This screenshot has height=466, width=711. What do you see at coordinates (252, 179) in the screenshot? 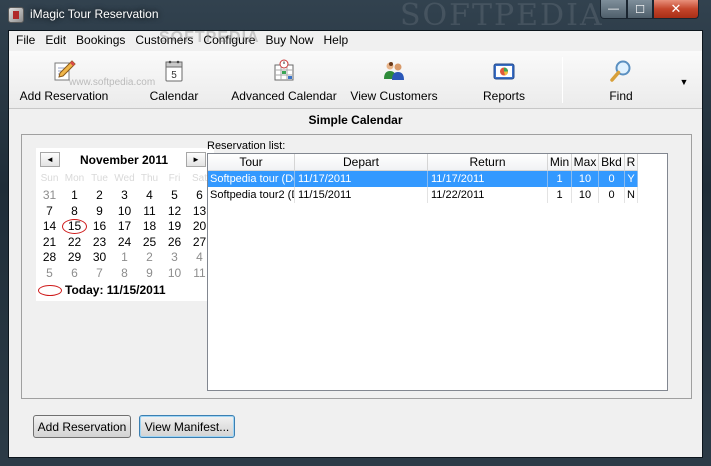
I see `cell-tour: Softpedia tour (Dec)` at bounding box center [252, 179].